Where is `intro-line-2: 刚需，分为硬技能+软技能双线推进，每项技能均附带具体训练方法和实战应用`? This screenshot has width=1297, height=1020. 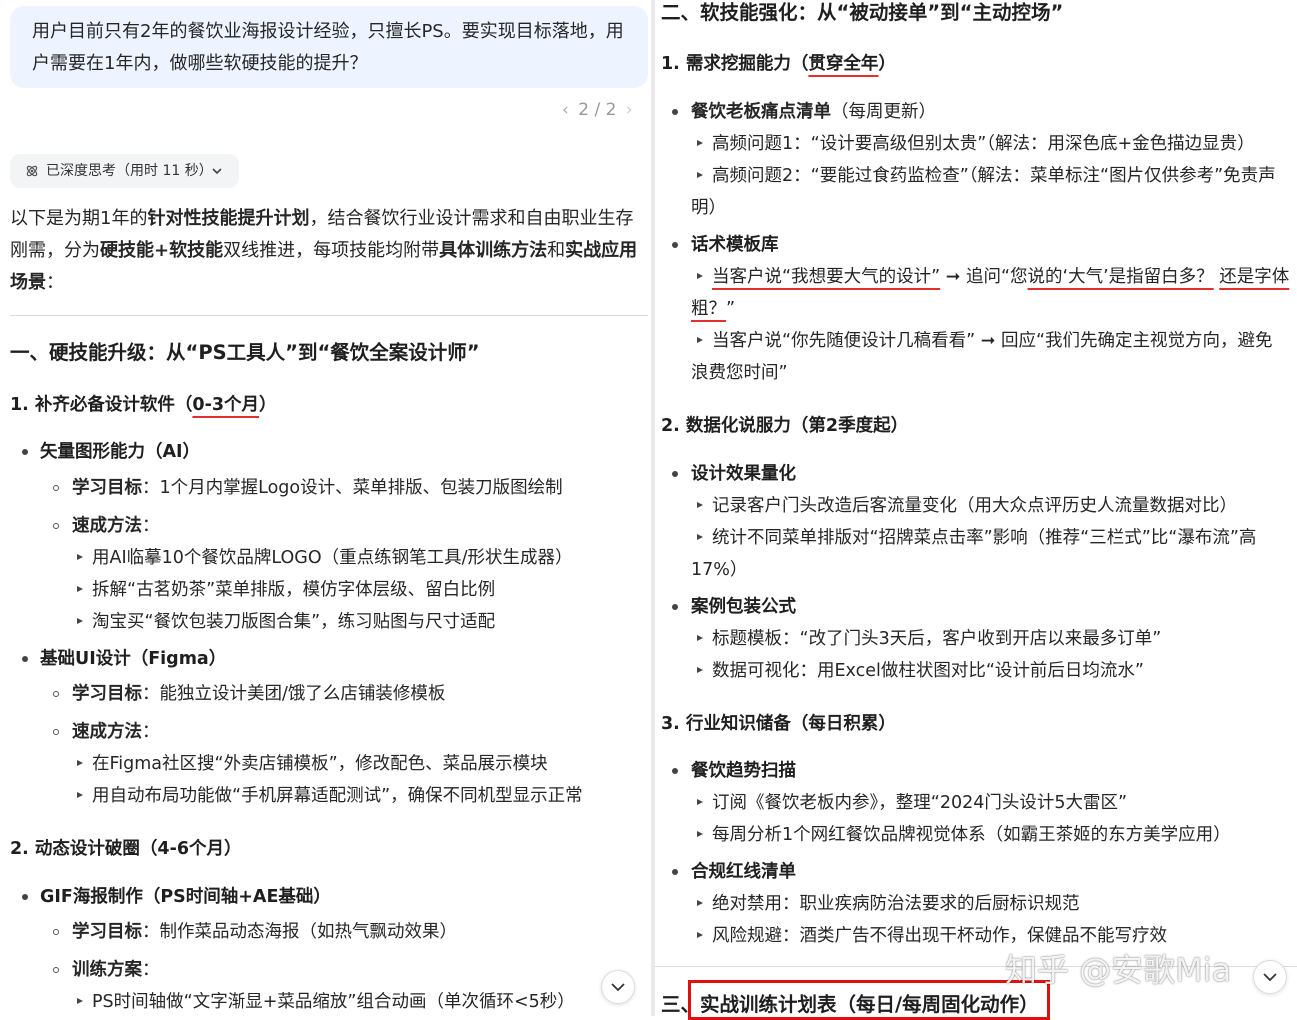 intro-line-2: 刚需，分为硬技能+软技能双线推进，每项技能均附带具体训练方法和实战应用 is located at coordinates (324, 250).